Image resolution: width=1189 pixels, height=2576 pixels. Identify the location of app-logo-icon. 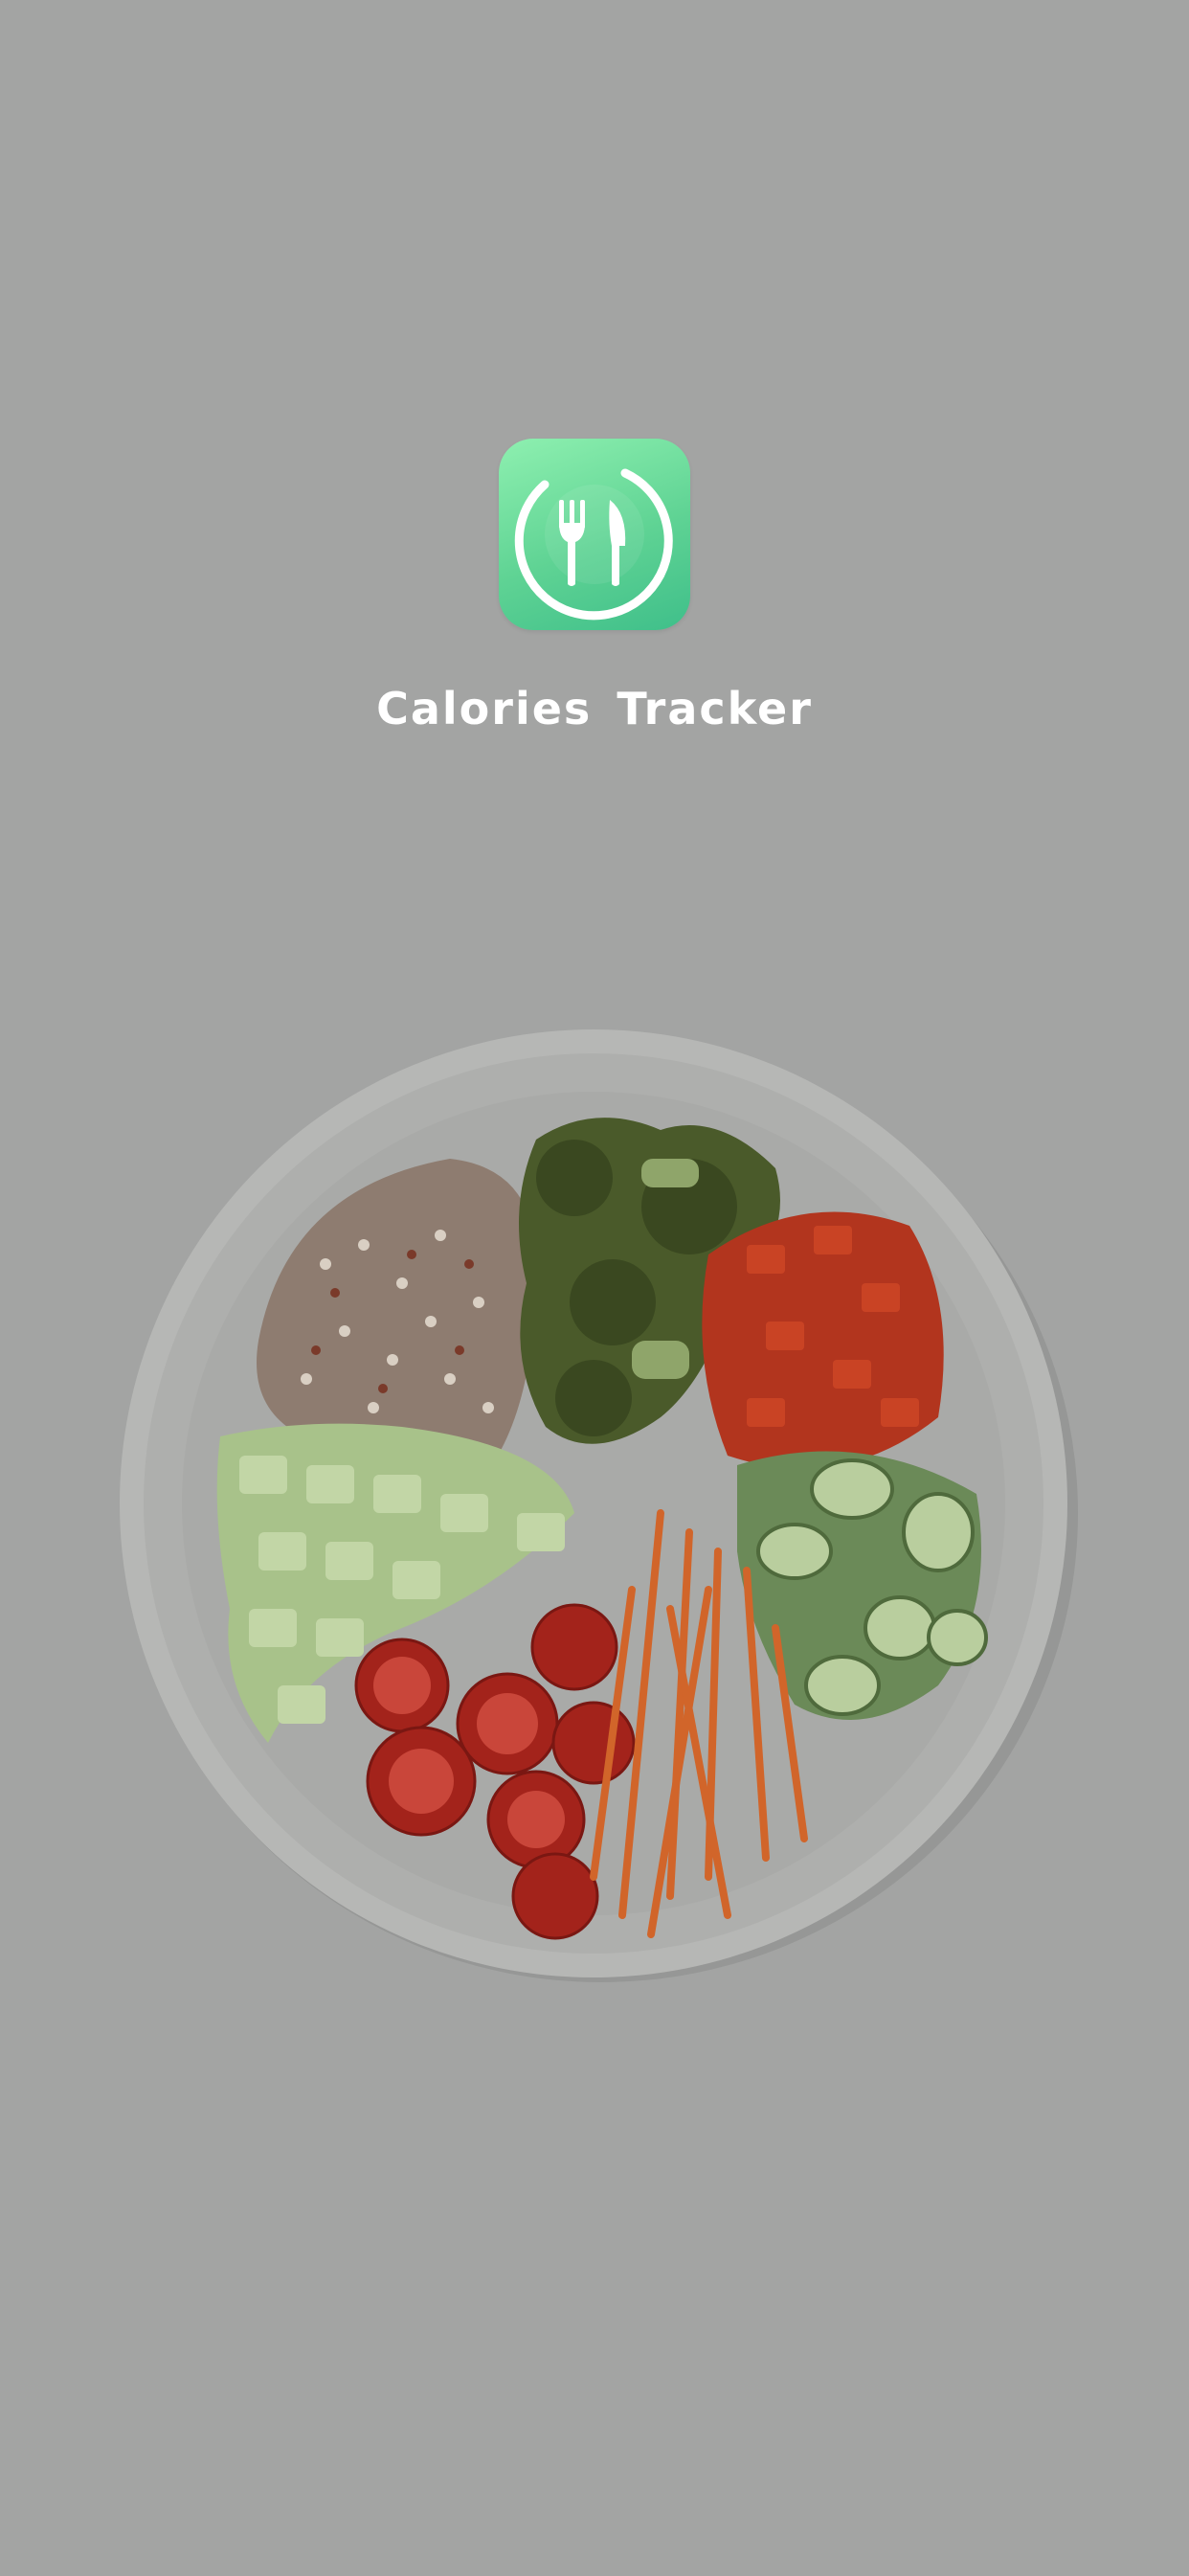
(594, 534).